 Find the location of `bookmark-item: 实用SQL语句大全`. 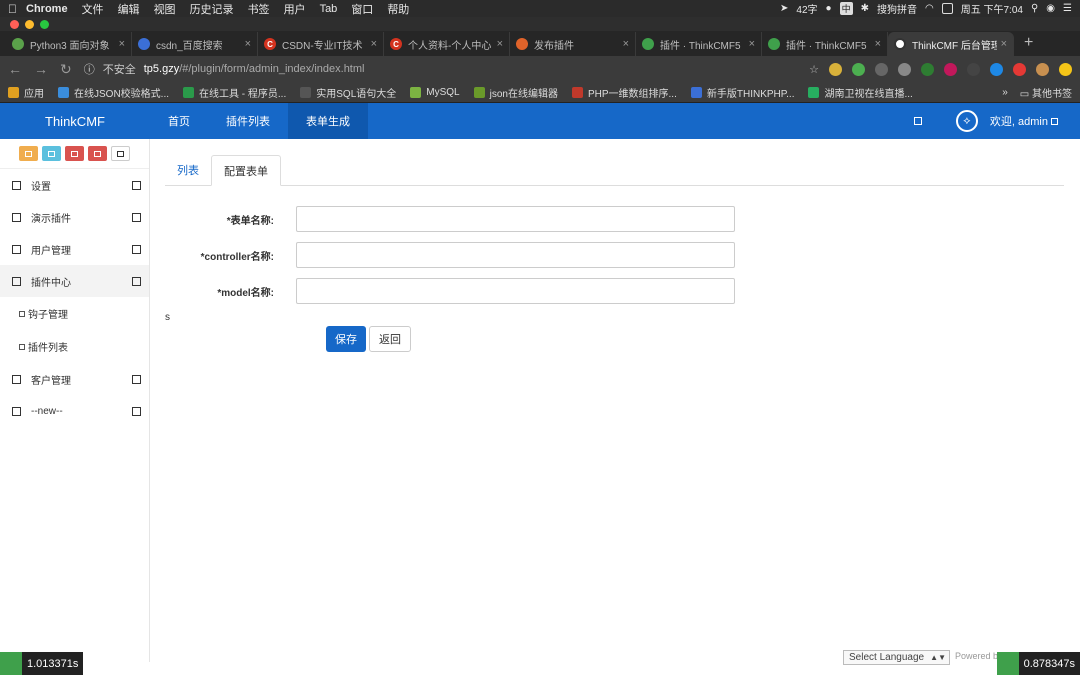

bookmark-item: 实用SQL语句大全 is located at coordinates (348, 92).